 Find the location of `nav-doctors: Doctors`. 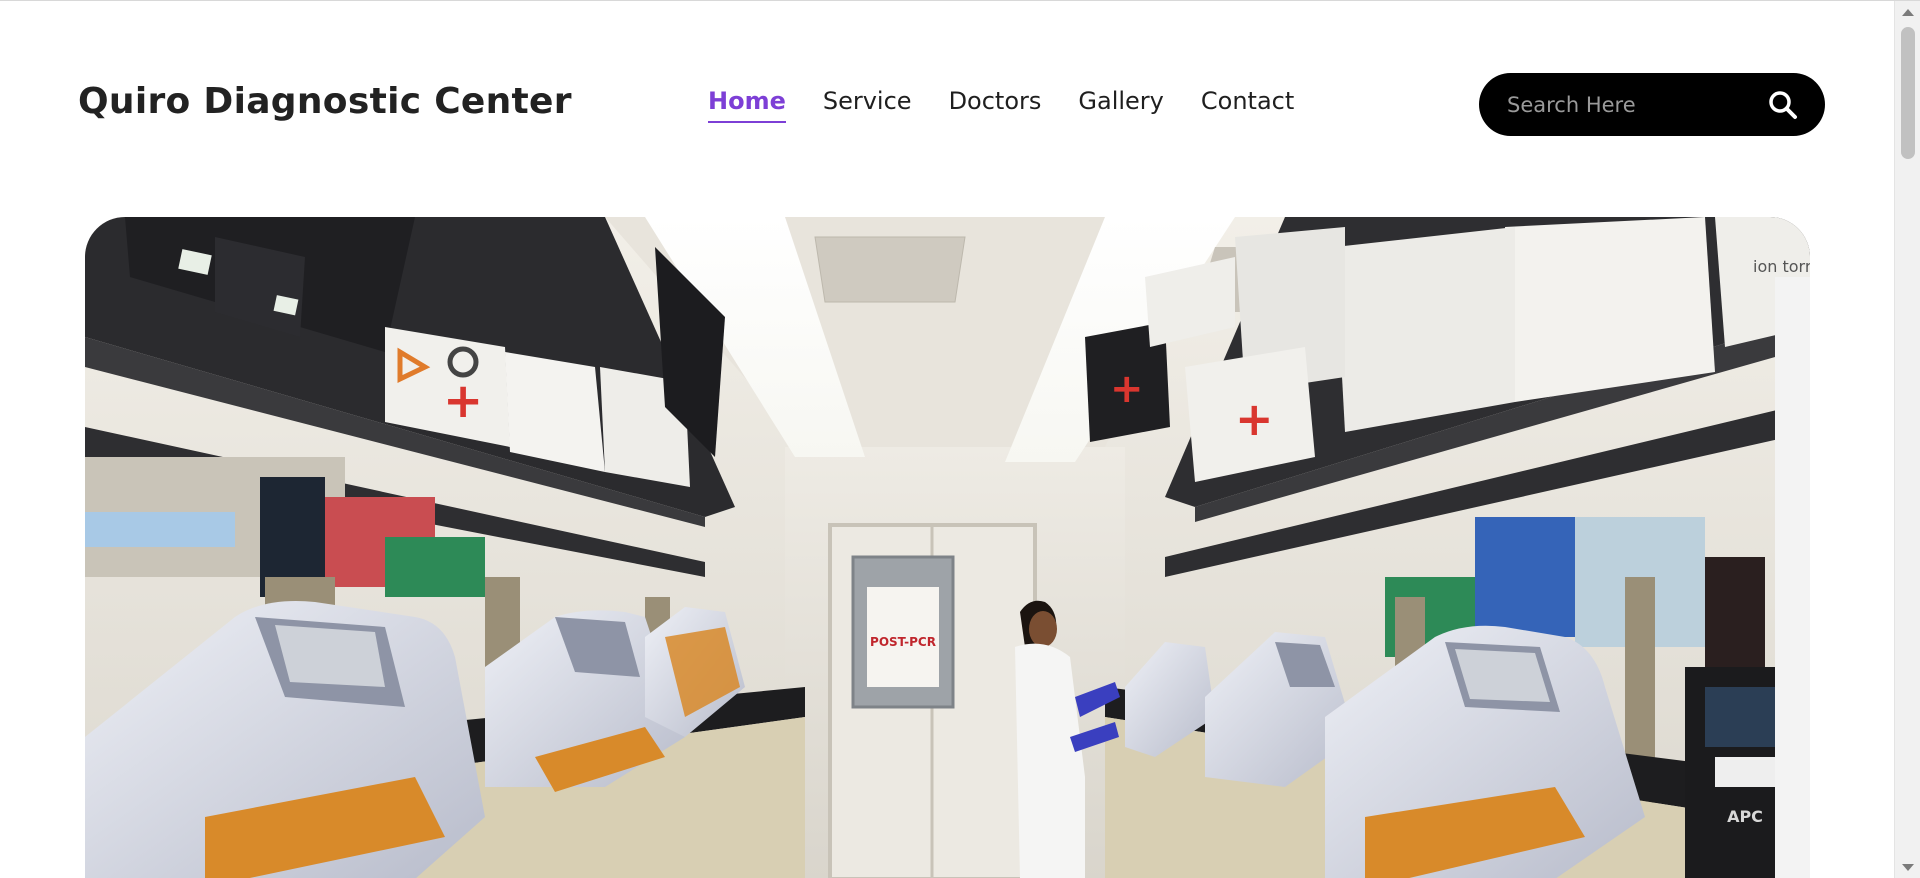

nav-doctors: Doctors is located at coordinates (995, 105).